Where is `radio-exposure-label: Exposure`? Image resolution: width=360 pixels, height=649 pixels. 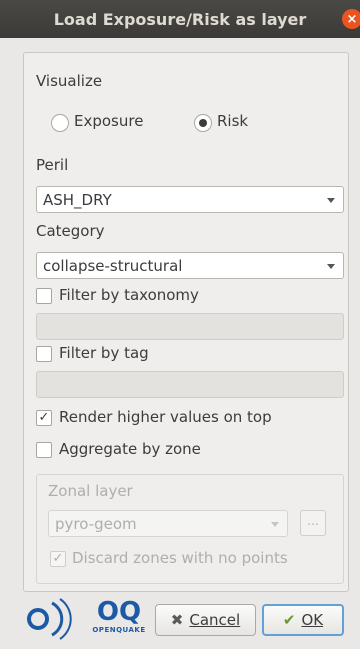 radio-exposure-label: Exposure is located at coordinates (108, 121).